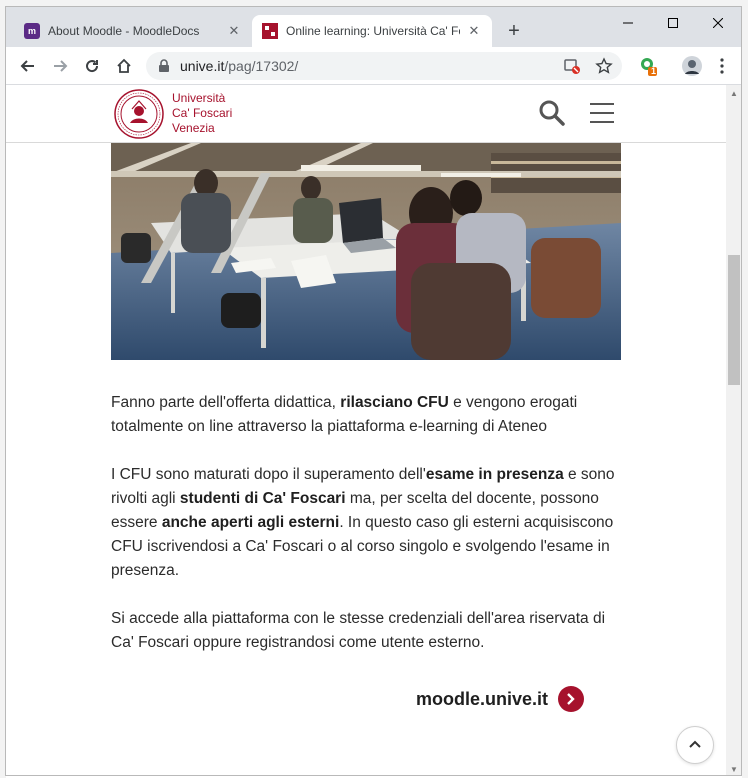 This screenshot has width=748, height=778. I want to click on home-icon, so click(124, 65).